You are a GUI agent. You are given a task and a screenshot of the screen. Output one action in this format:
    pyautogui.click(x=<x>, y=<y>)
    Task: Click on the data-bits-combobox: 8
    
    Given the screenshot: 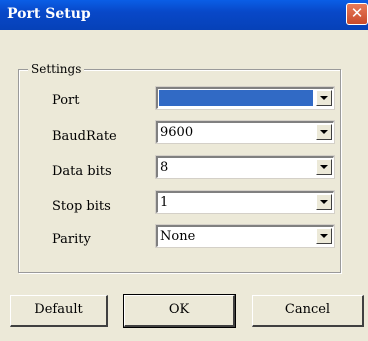 What is the action you would take?
    pyautogui.click(x=245, y=167)
    